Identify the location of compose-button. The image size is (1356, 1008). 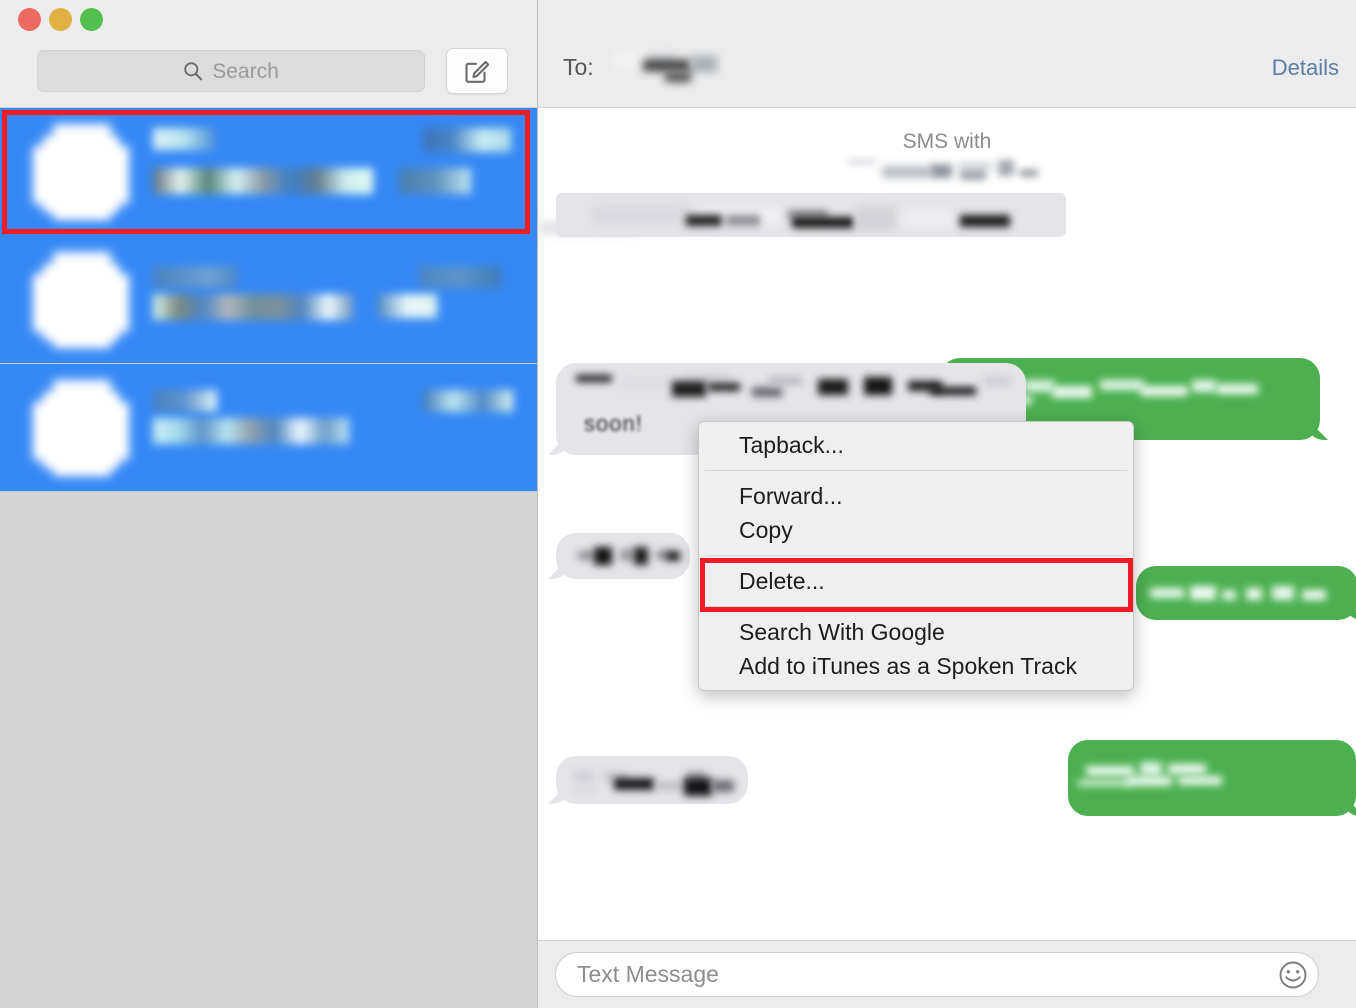
(477, 71).